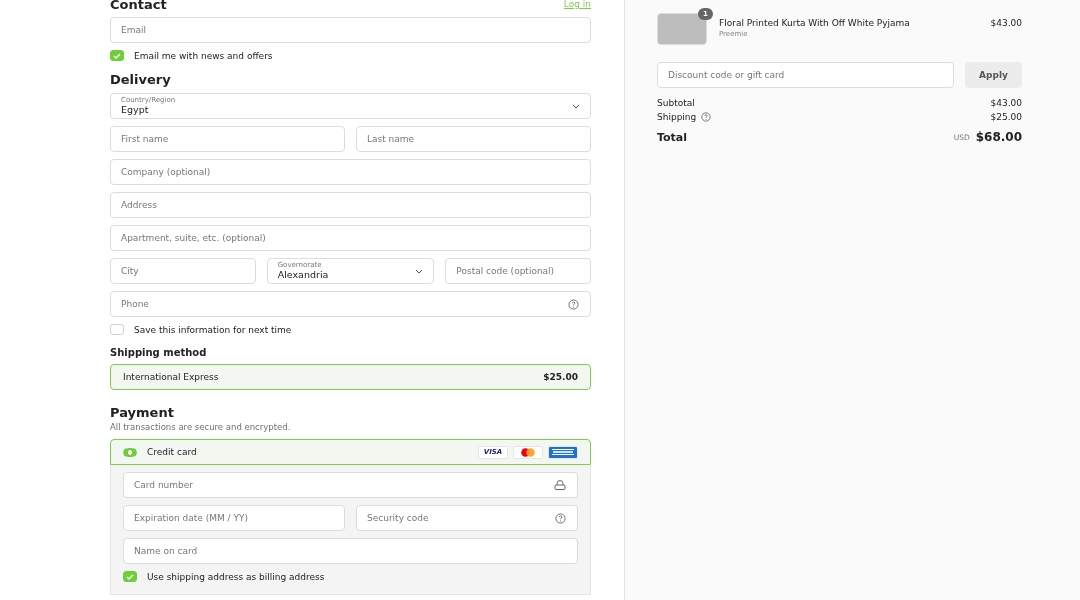 This screenshot has height=600, width=1080. I want to click on checkbox-label: Use shipping address as billing address, so click(236, 576).